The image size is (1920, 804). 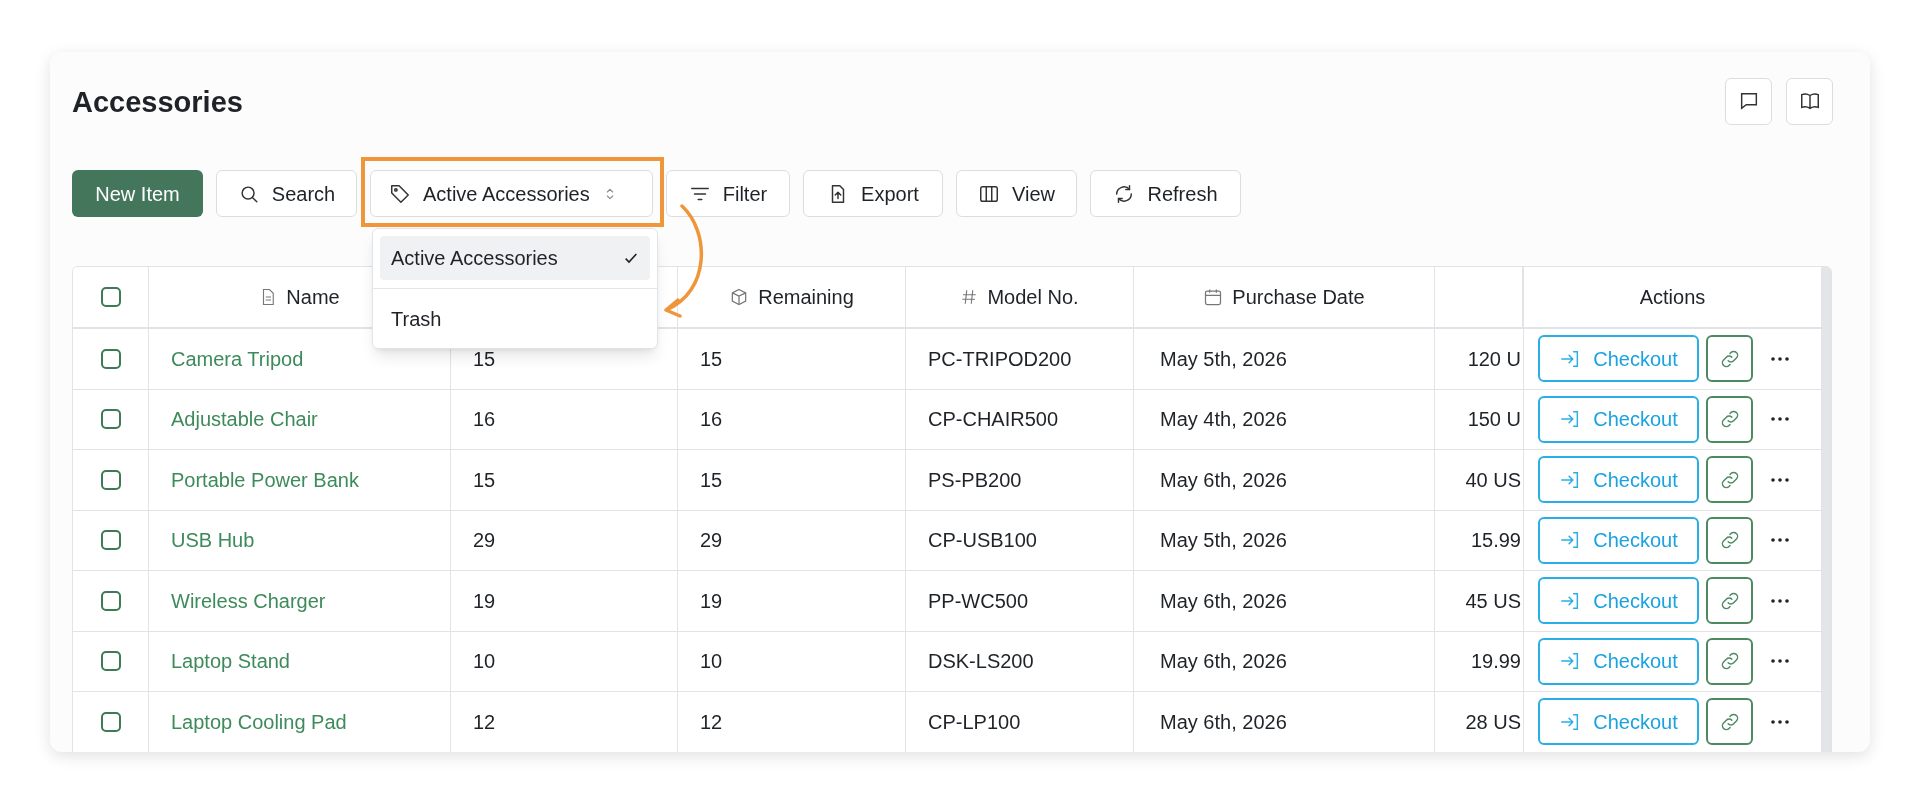 I want to click on table-cell-text: CP-CHAIR500, so click(x=993, y=420).